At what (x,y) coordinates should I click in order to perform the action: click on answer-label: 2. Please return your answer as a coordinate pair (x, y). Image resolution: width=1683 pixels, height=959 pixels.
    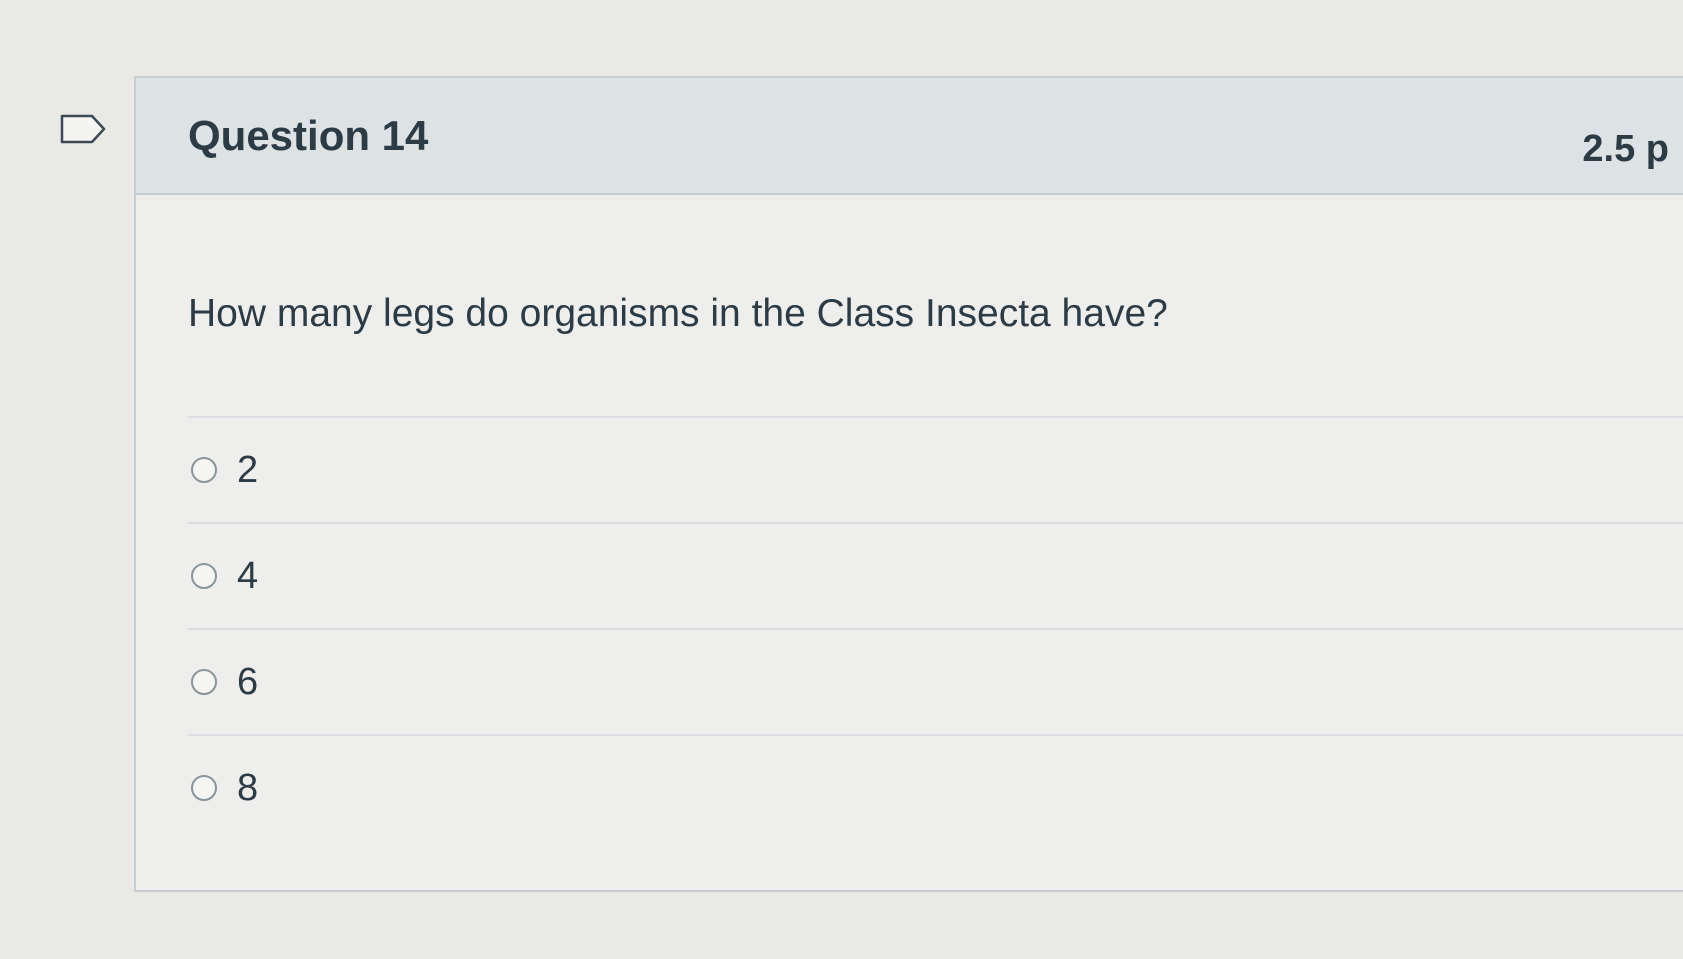
    Looking at the image, I should click on (247, 470).